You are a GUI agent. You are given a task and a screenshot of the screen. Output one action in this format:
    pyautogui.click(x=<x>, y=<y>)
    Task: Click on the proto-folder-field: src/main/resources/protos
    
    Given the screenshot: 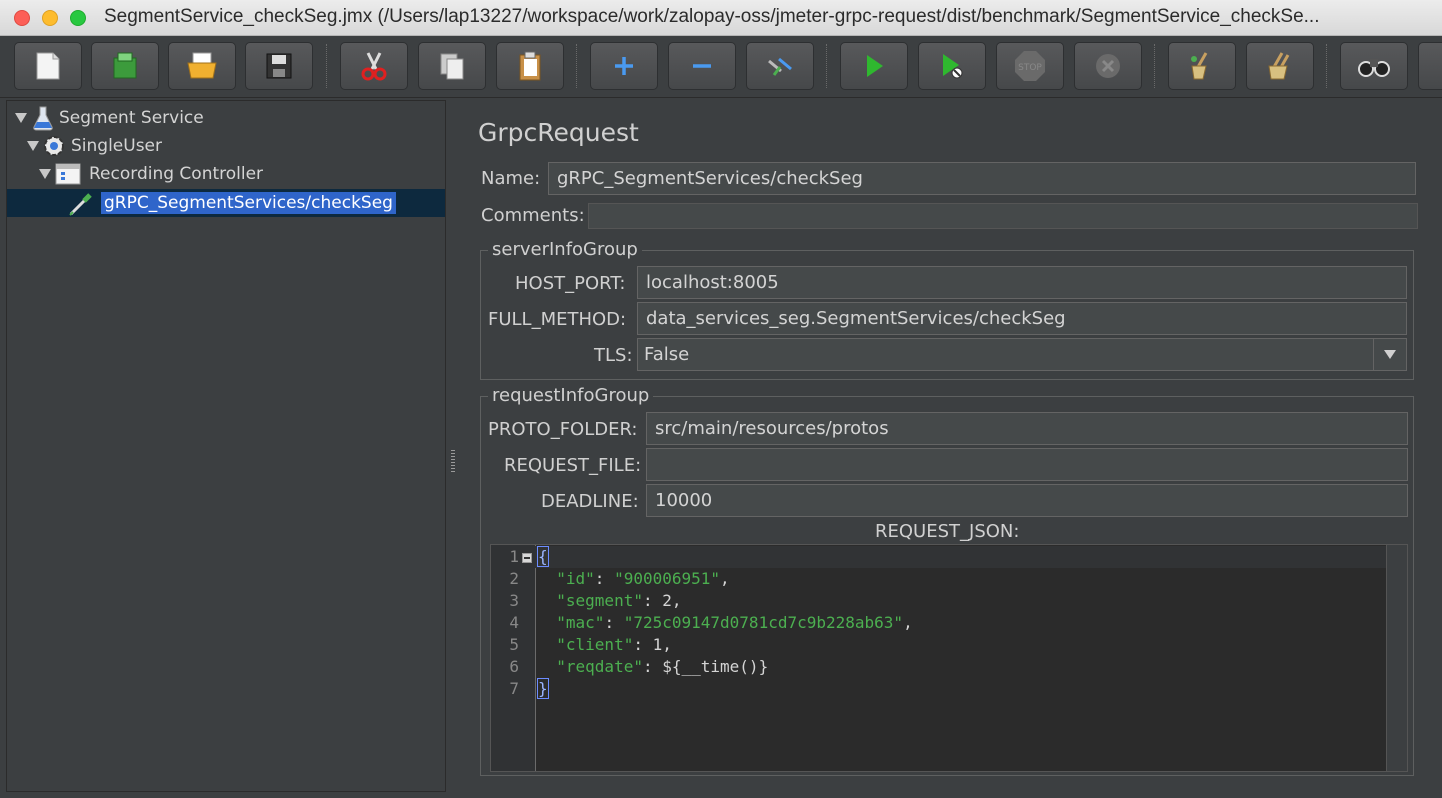 What is the action you would take?
    pyautogui.click(x=1027, y=428)
    